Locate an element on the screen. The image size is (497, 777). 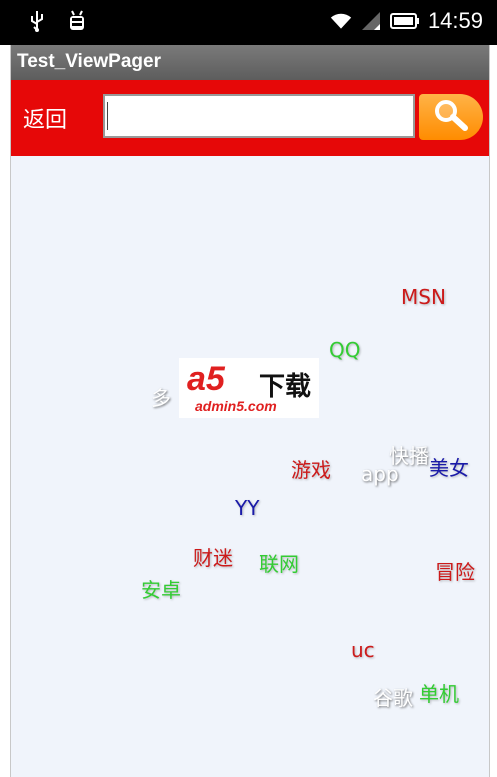
tag-lianwang: 联网 is located at coordinates (279, 562).